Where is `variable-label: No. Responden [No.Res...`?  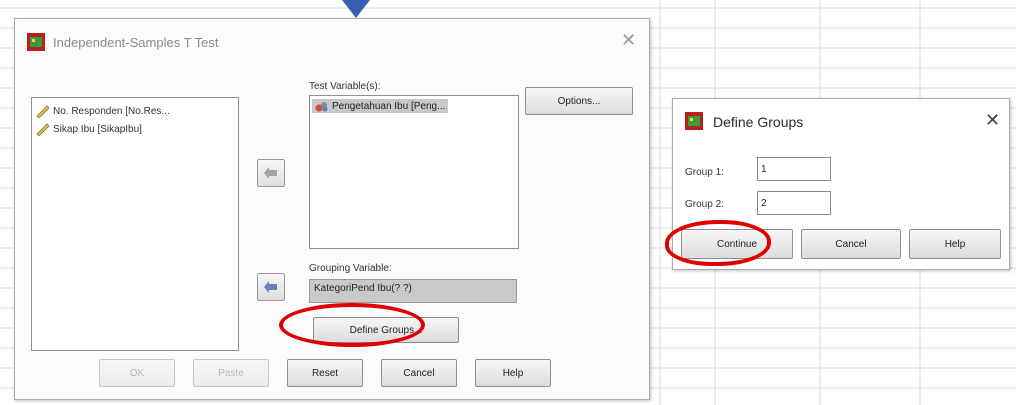
variable-label: No. Responden [No.Res... is located at coordinates (111, 111).